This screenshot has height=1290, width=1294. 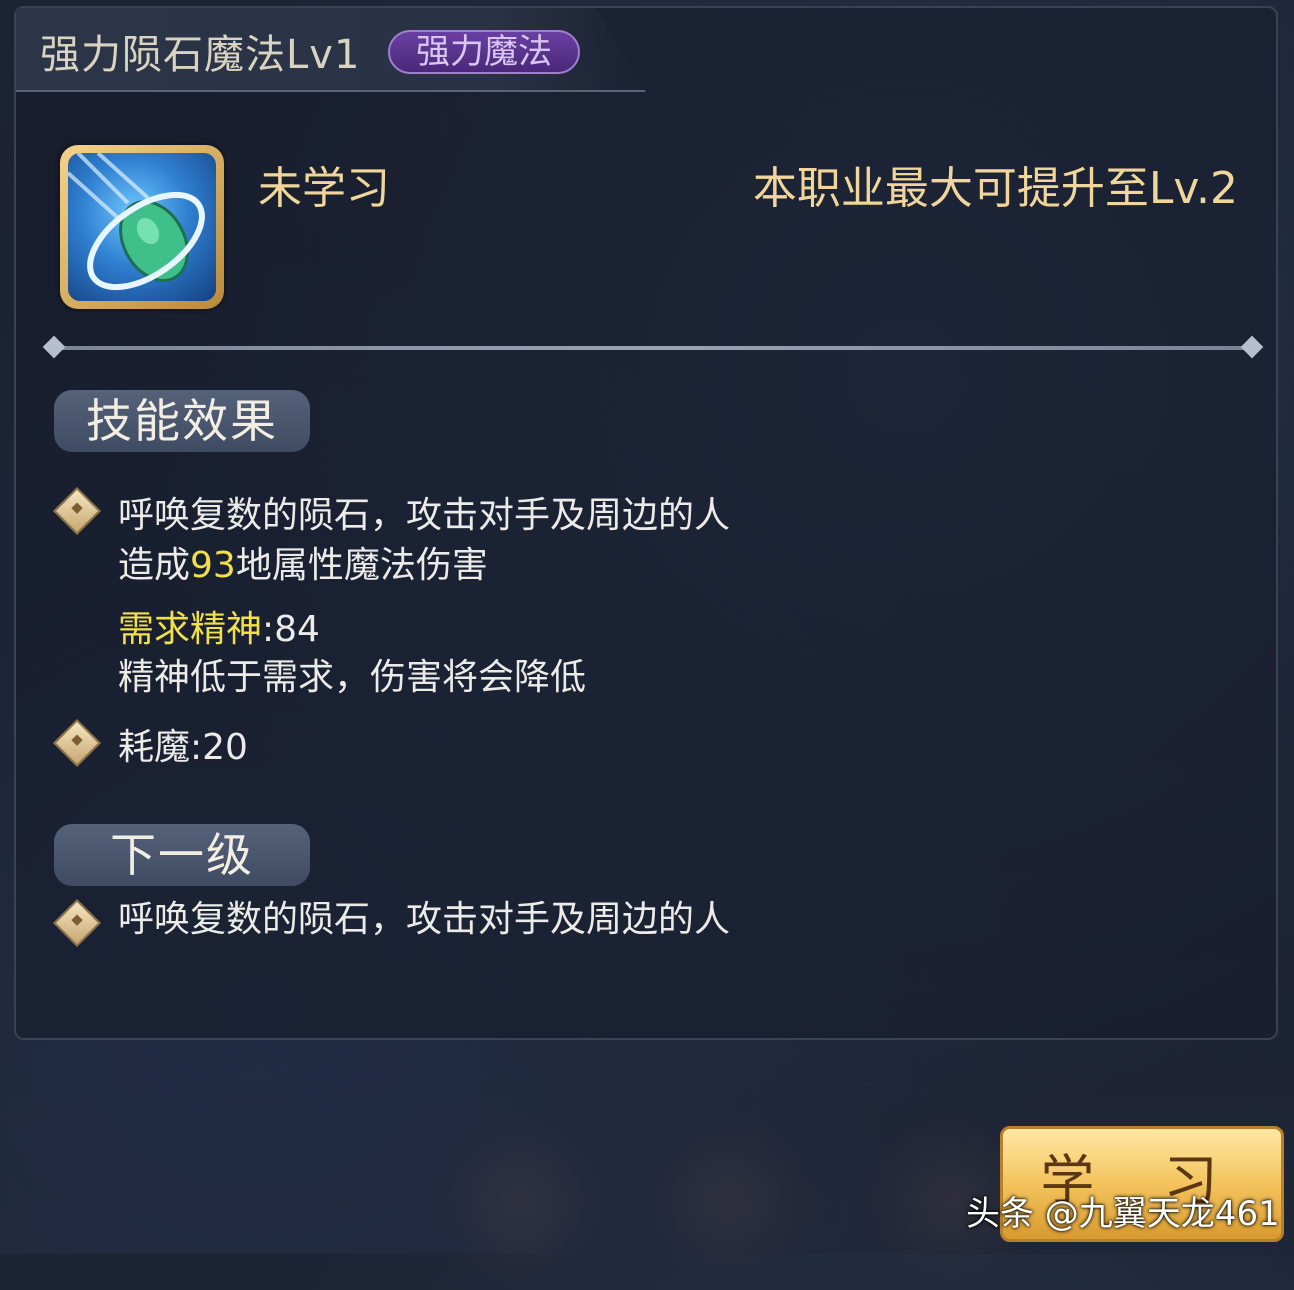 What do you see at coordinates (995, 188) in the screenshot?
I see `max-level-note: 本职业最大可提升至Lv.2` at bounding box center [995, 188].